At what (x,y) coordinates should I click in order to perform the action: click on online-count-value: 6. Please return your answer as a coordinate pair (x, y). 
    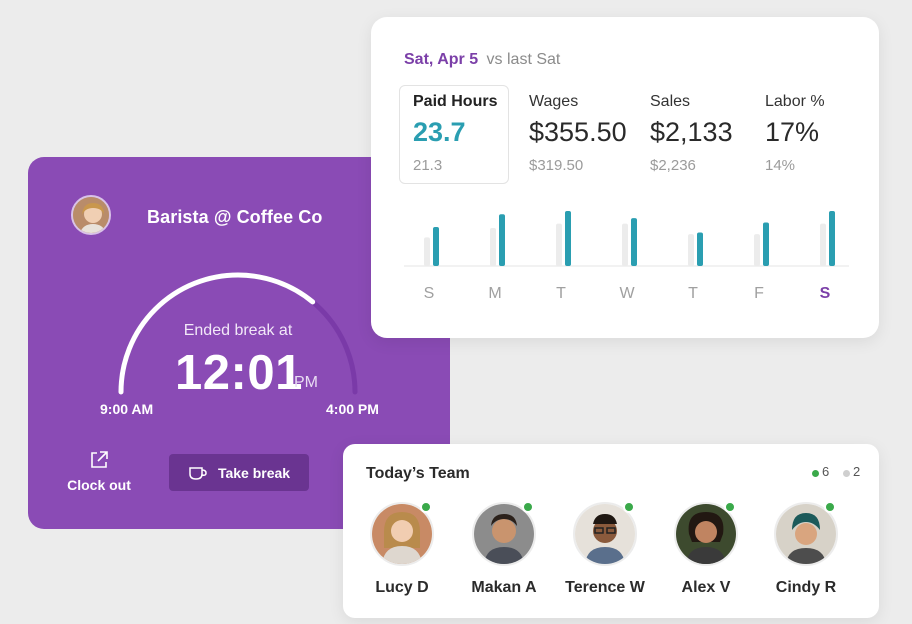
    Looking at the image, I should click on (826, 471).